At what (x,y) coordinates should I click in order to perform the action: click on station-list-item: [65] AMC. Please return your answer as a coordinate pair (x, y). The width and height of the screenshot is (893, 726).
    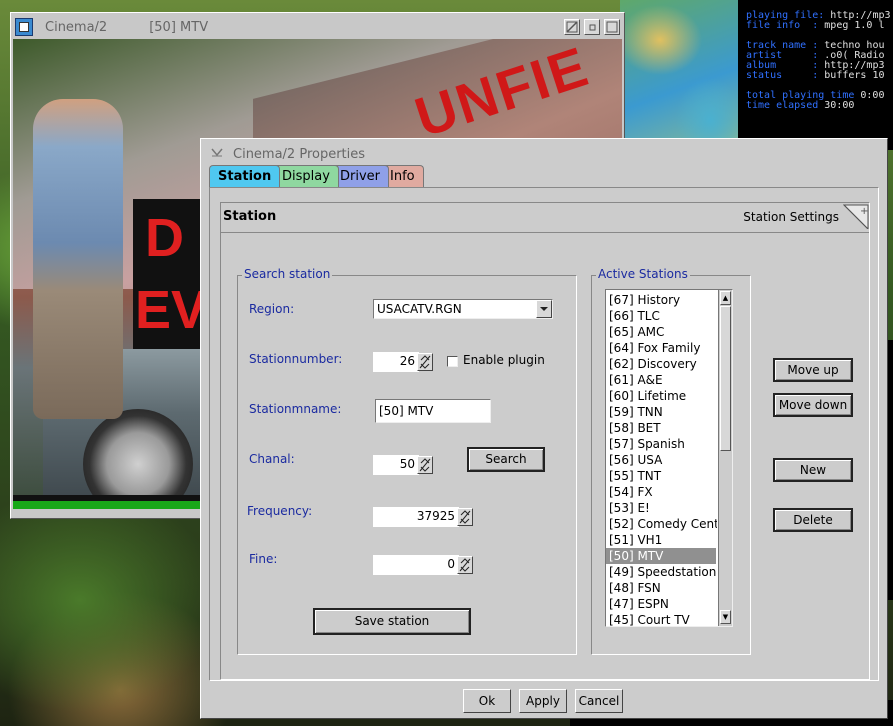
    Looking at the image, I should click on (663, 332).